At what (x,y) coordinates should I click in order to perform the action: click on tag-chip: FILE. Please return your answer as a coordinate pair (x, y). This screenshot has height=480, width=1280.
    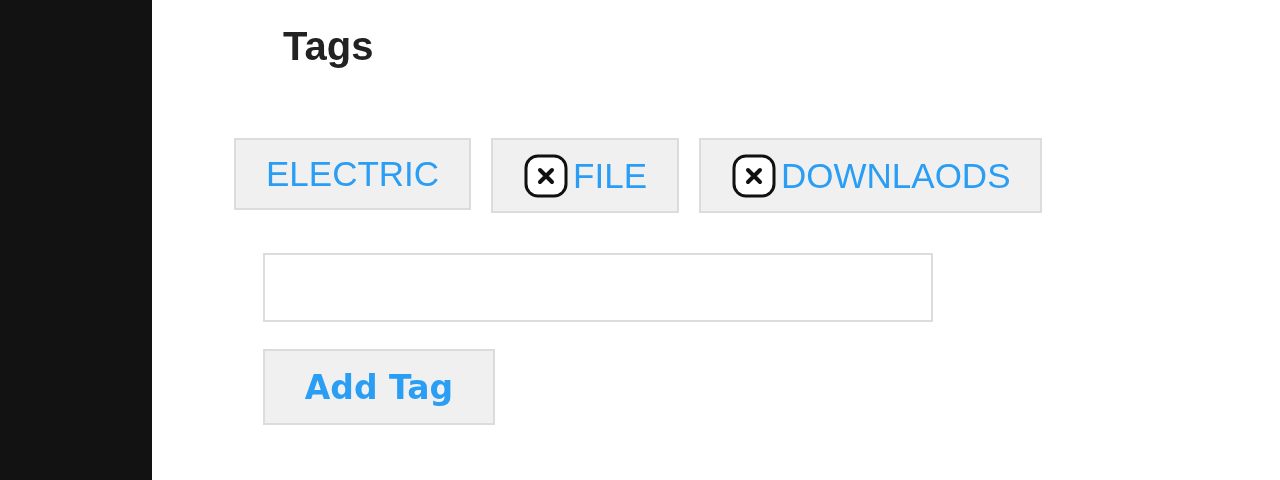
    Looking at the image, I should click on (585, 175).